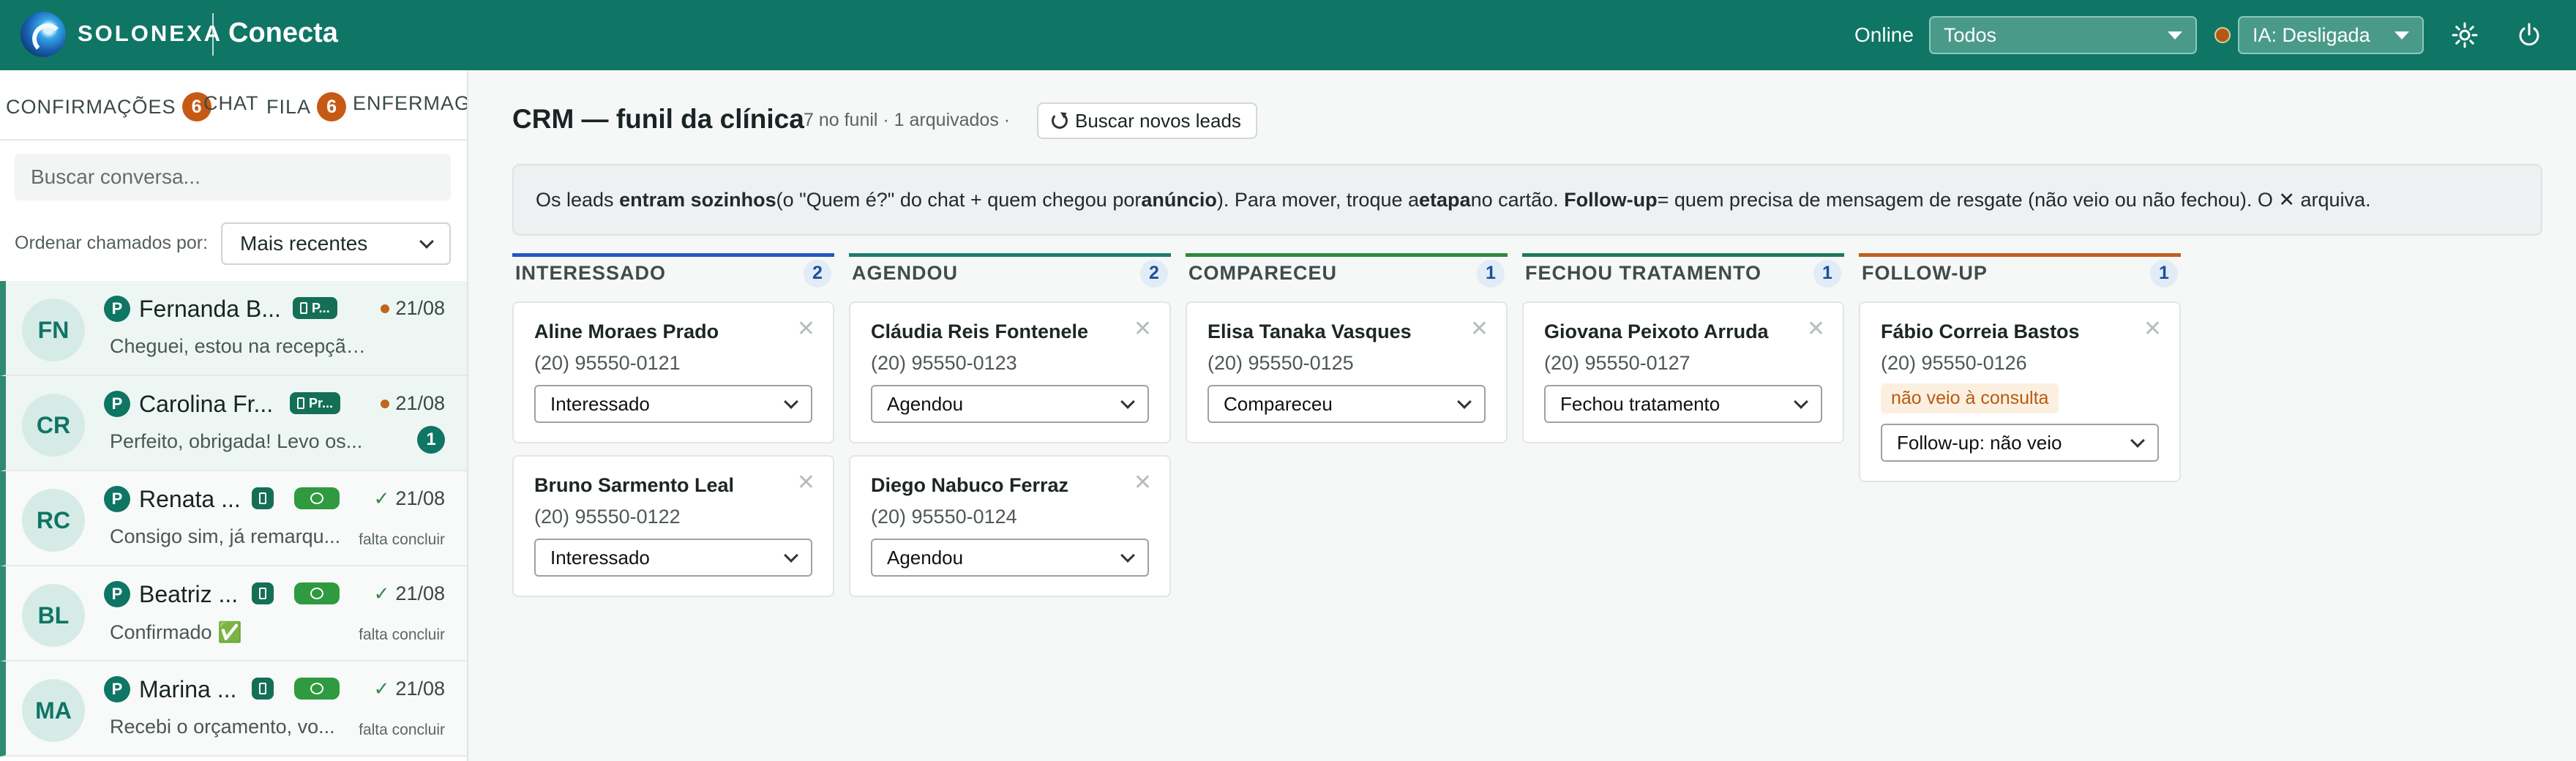 This screenshot has height=761, width=2576. What do you see at coordinates (1980, 331) in the screenshot?
I see `lead-name: Fábio Correia Bastos` at bounding box center [1980, 331].